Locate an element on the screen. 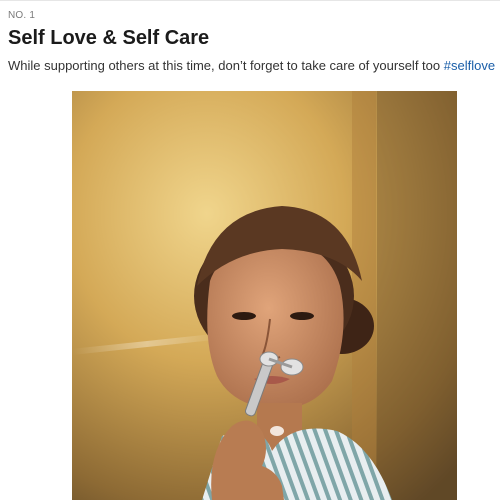 The width and height of the screenshot is (500, 500). fingernail is located at coordinates (277, 431).